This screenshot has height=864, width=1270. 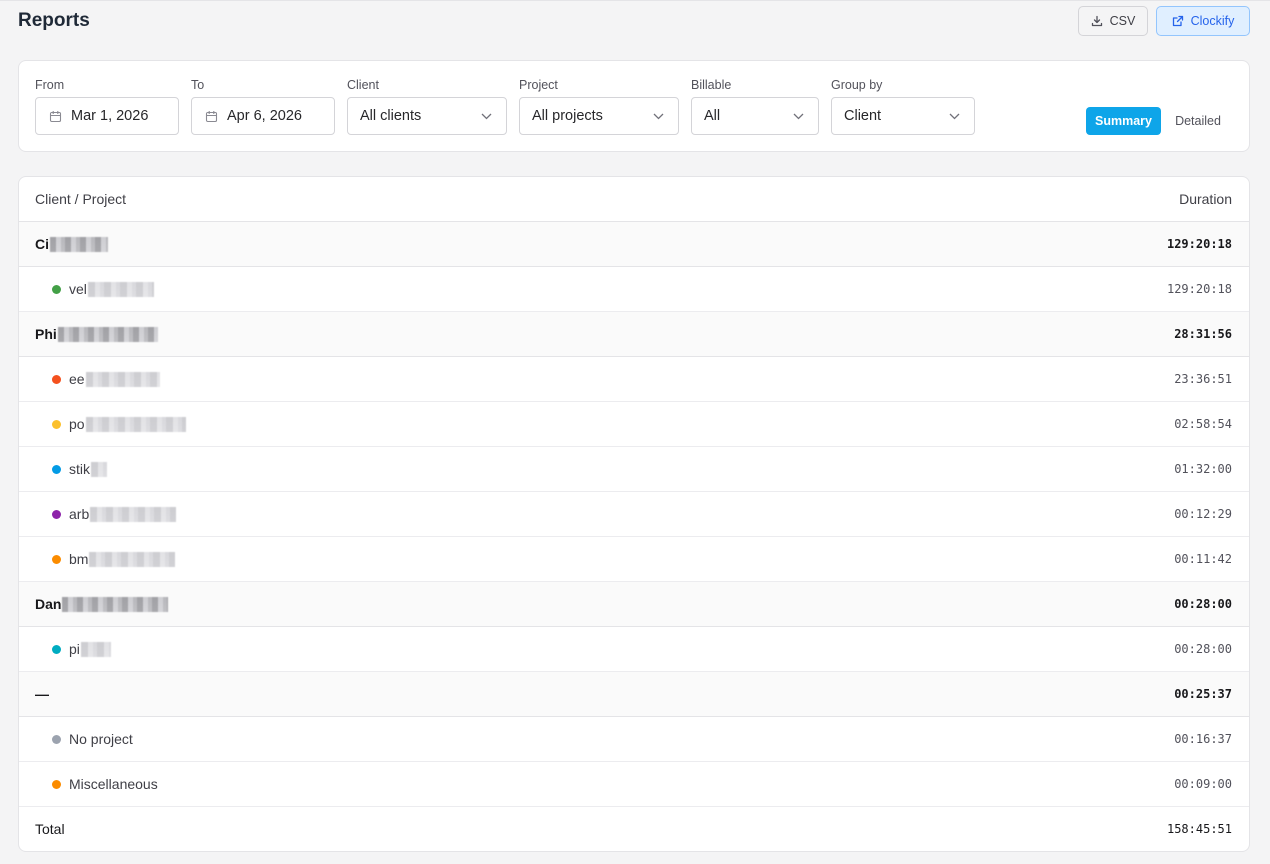 I want to click on group-by-select-value: Client, so click(x=863, y=116).